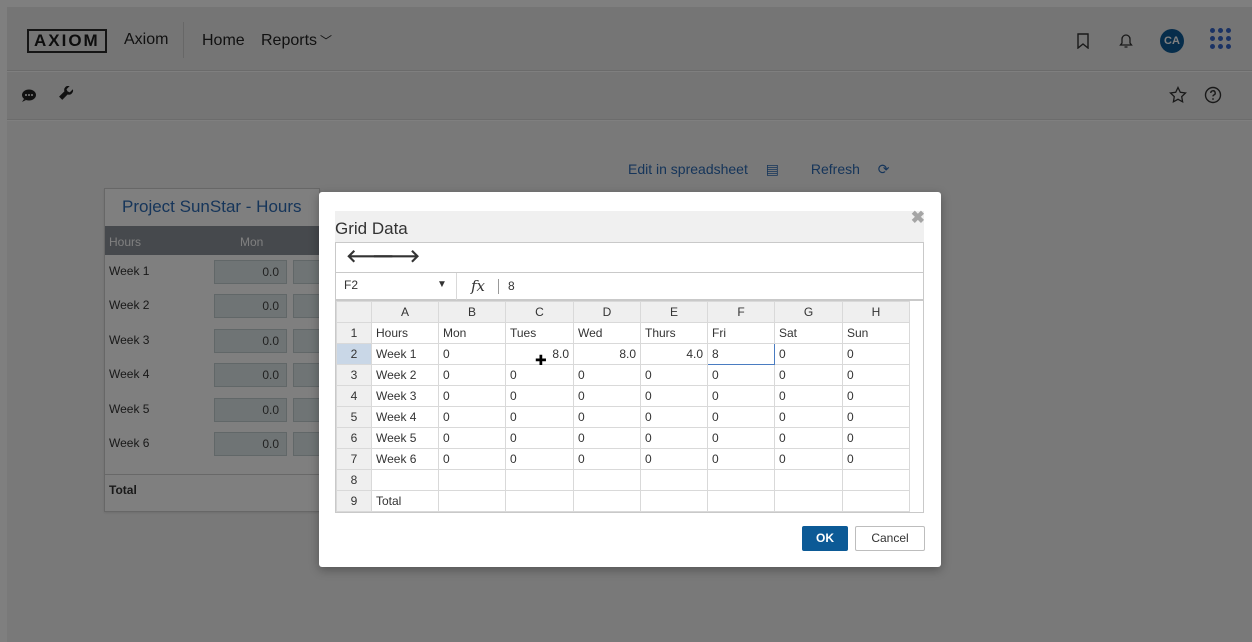 This screenshot has width=1252, height=642. Describe the element at coordinates (607, 333) in the screenshot. I see `cell: Wed` at that location.